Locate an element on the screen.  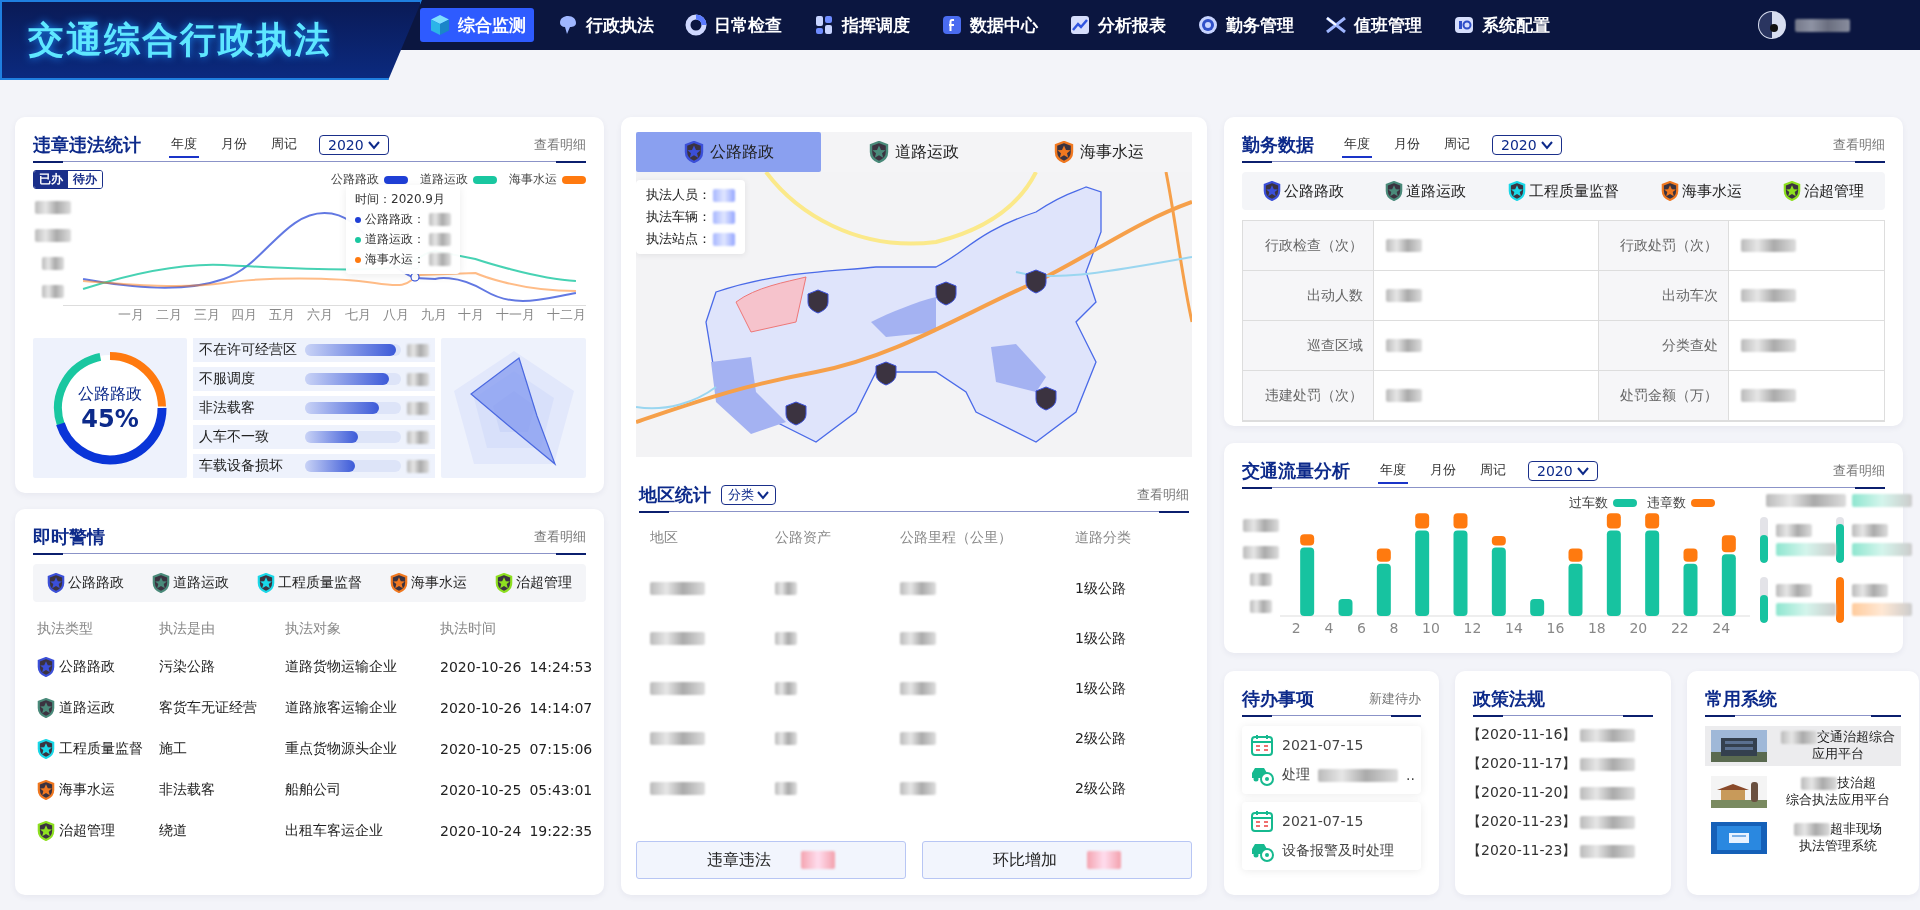
system-name: 技治超 is located at coordinates (1856, 783).